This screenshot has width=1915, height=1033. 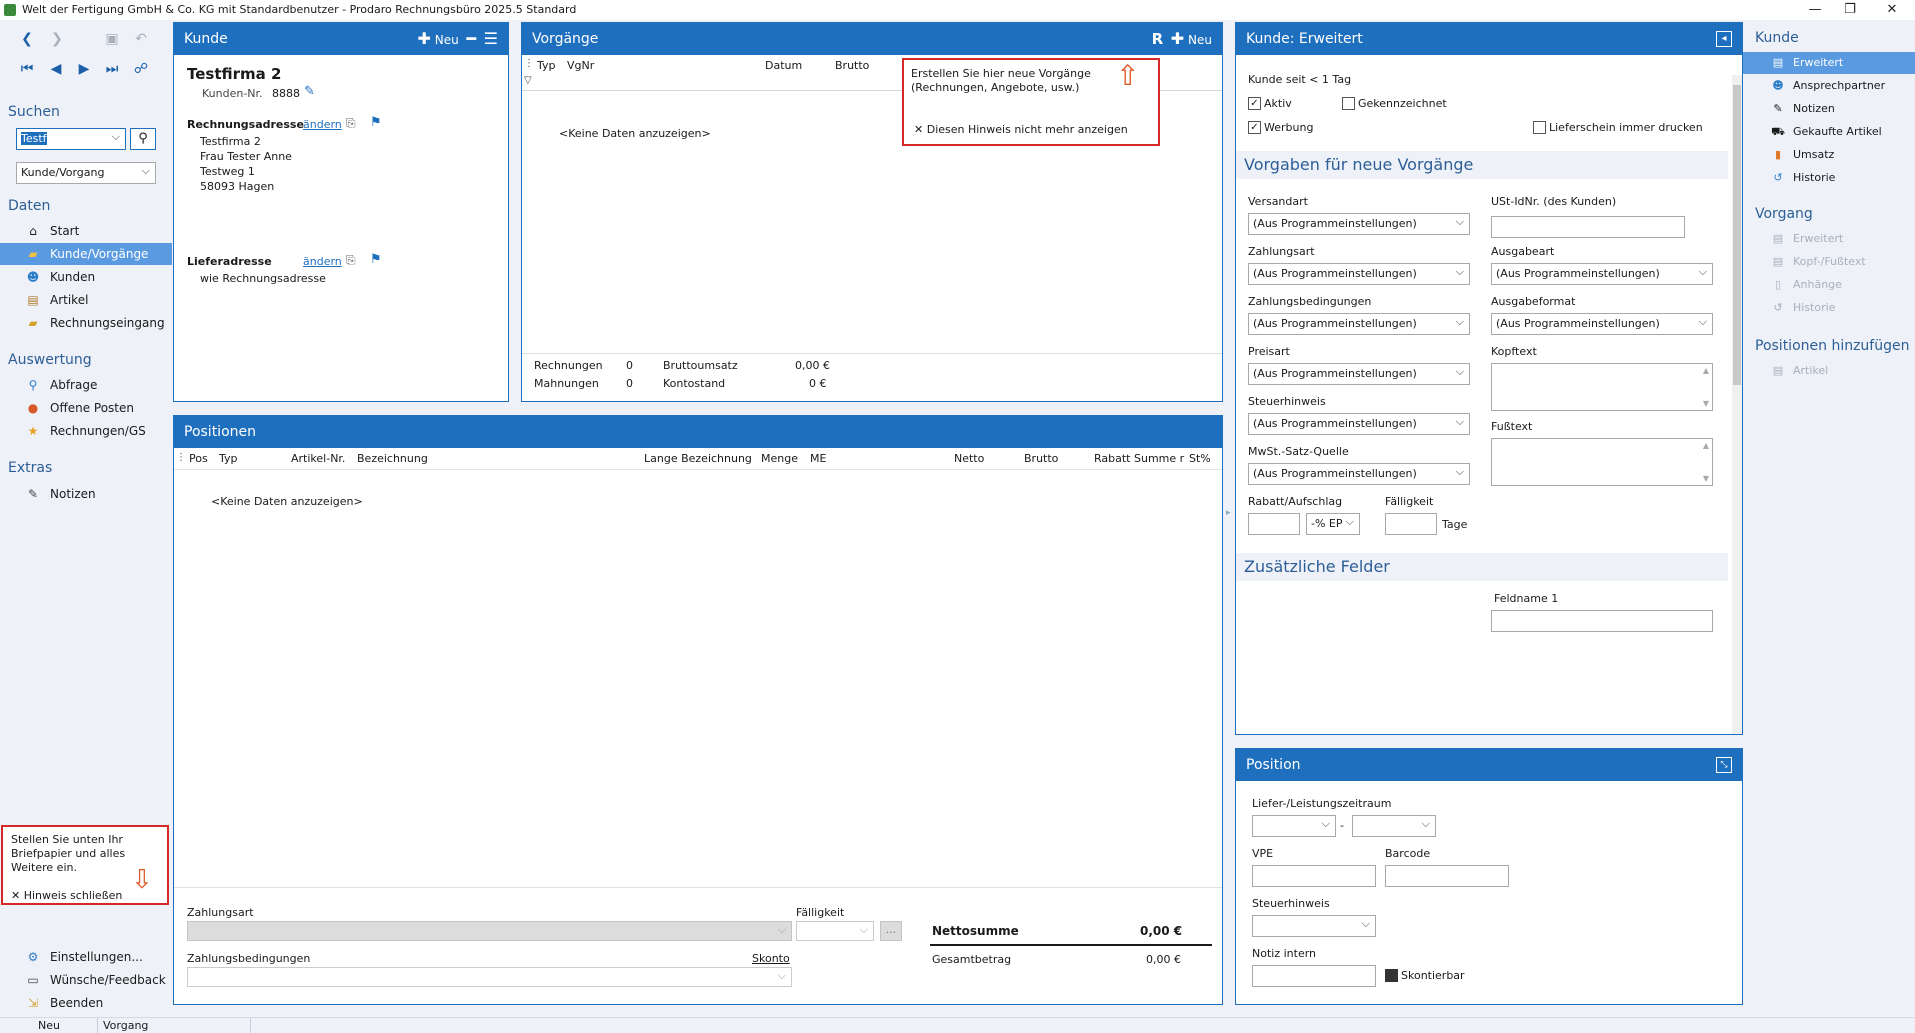 What do you see at coordinates (471, 38) in the screenshot?
I see `minus-icon: ━` at bounding box center [471, 38].